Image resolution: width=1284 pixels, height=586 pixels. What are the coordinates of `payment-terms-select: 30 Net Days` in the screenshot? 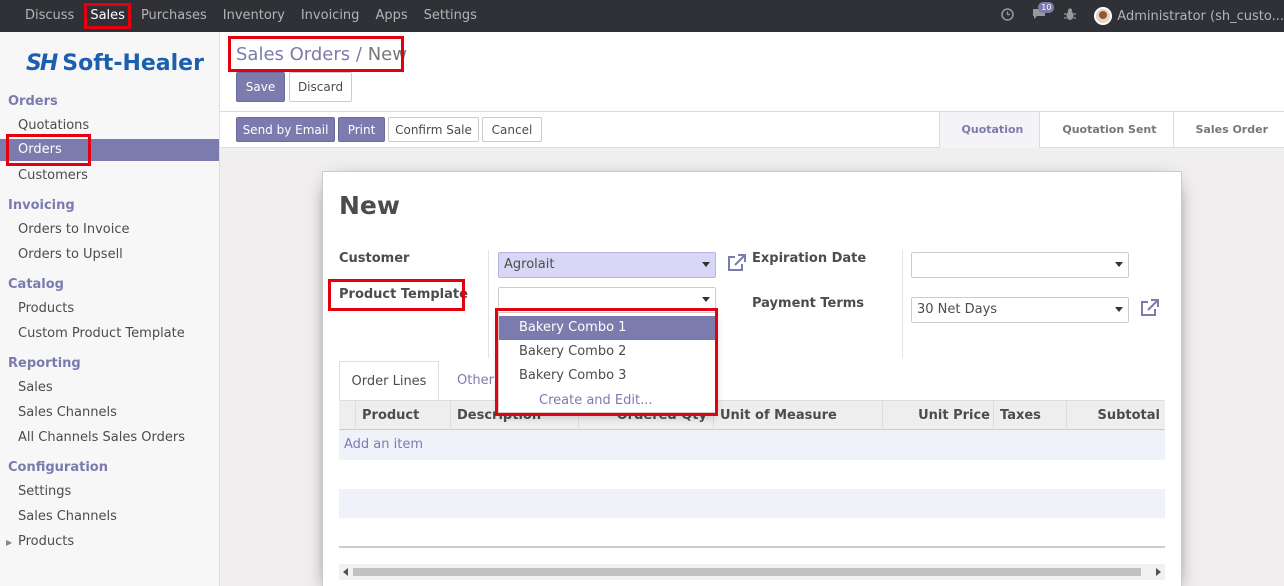 It's located at (1020, 310).